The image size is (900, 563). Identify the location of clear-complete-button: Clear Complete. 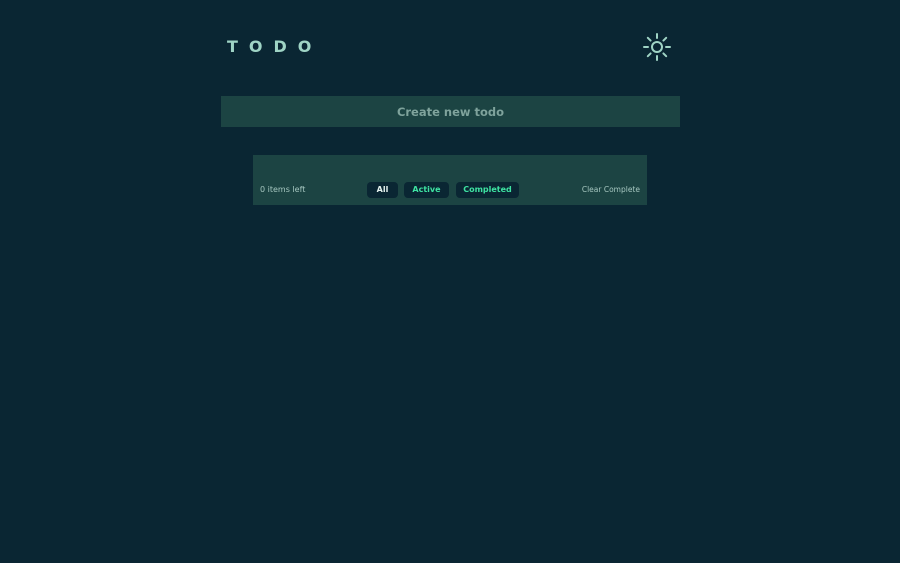
(611, 190).